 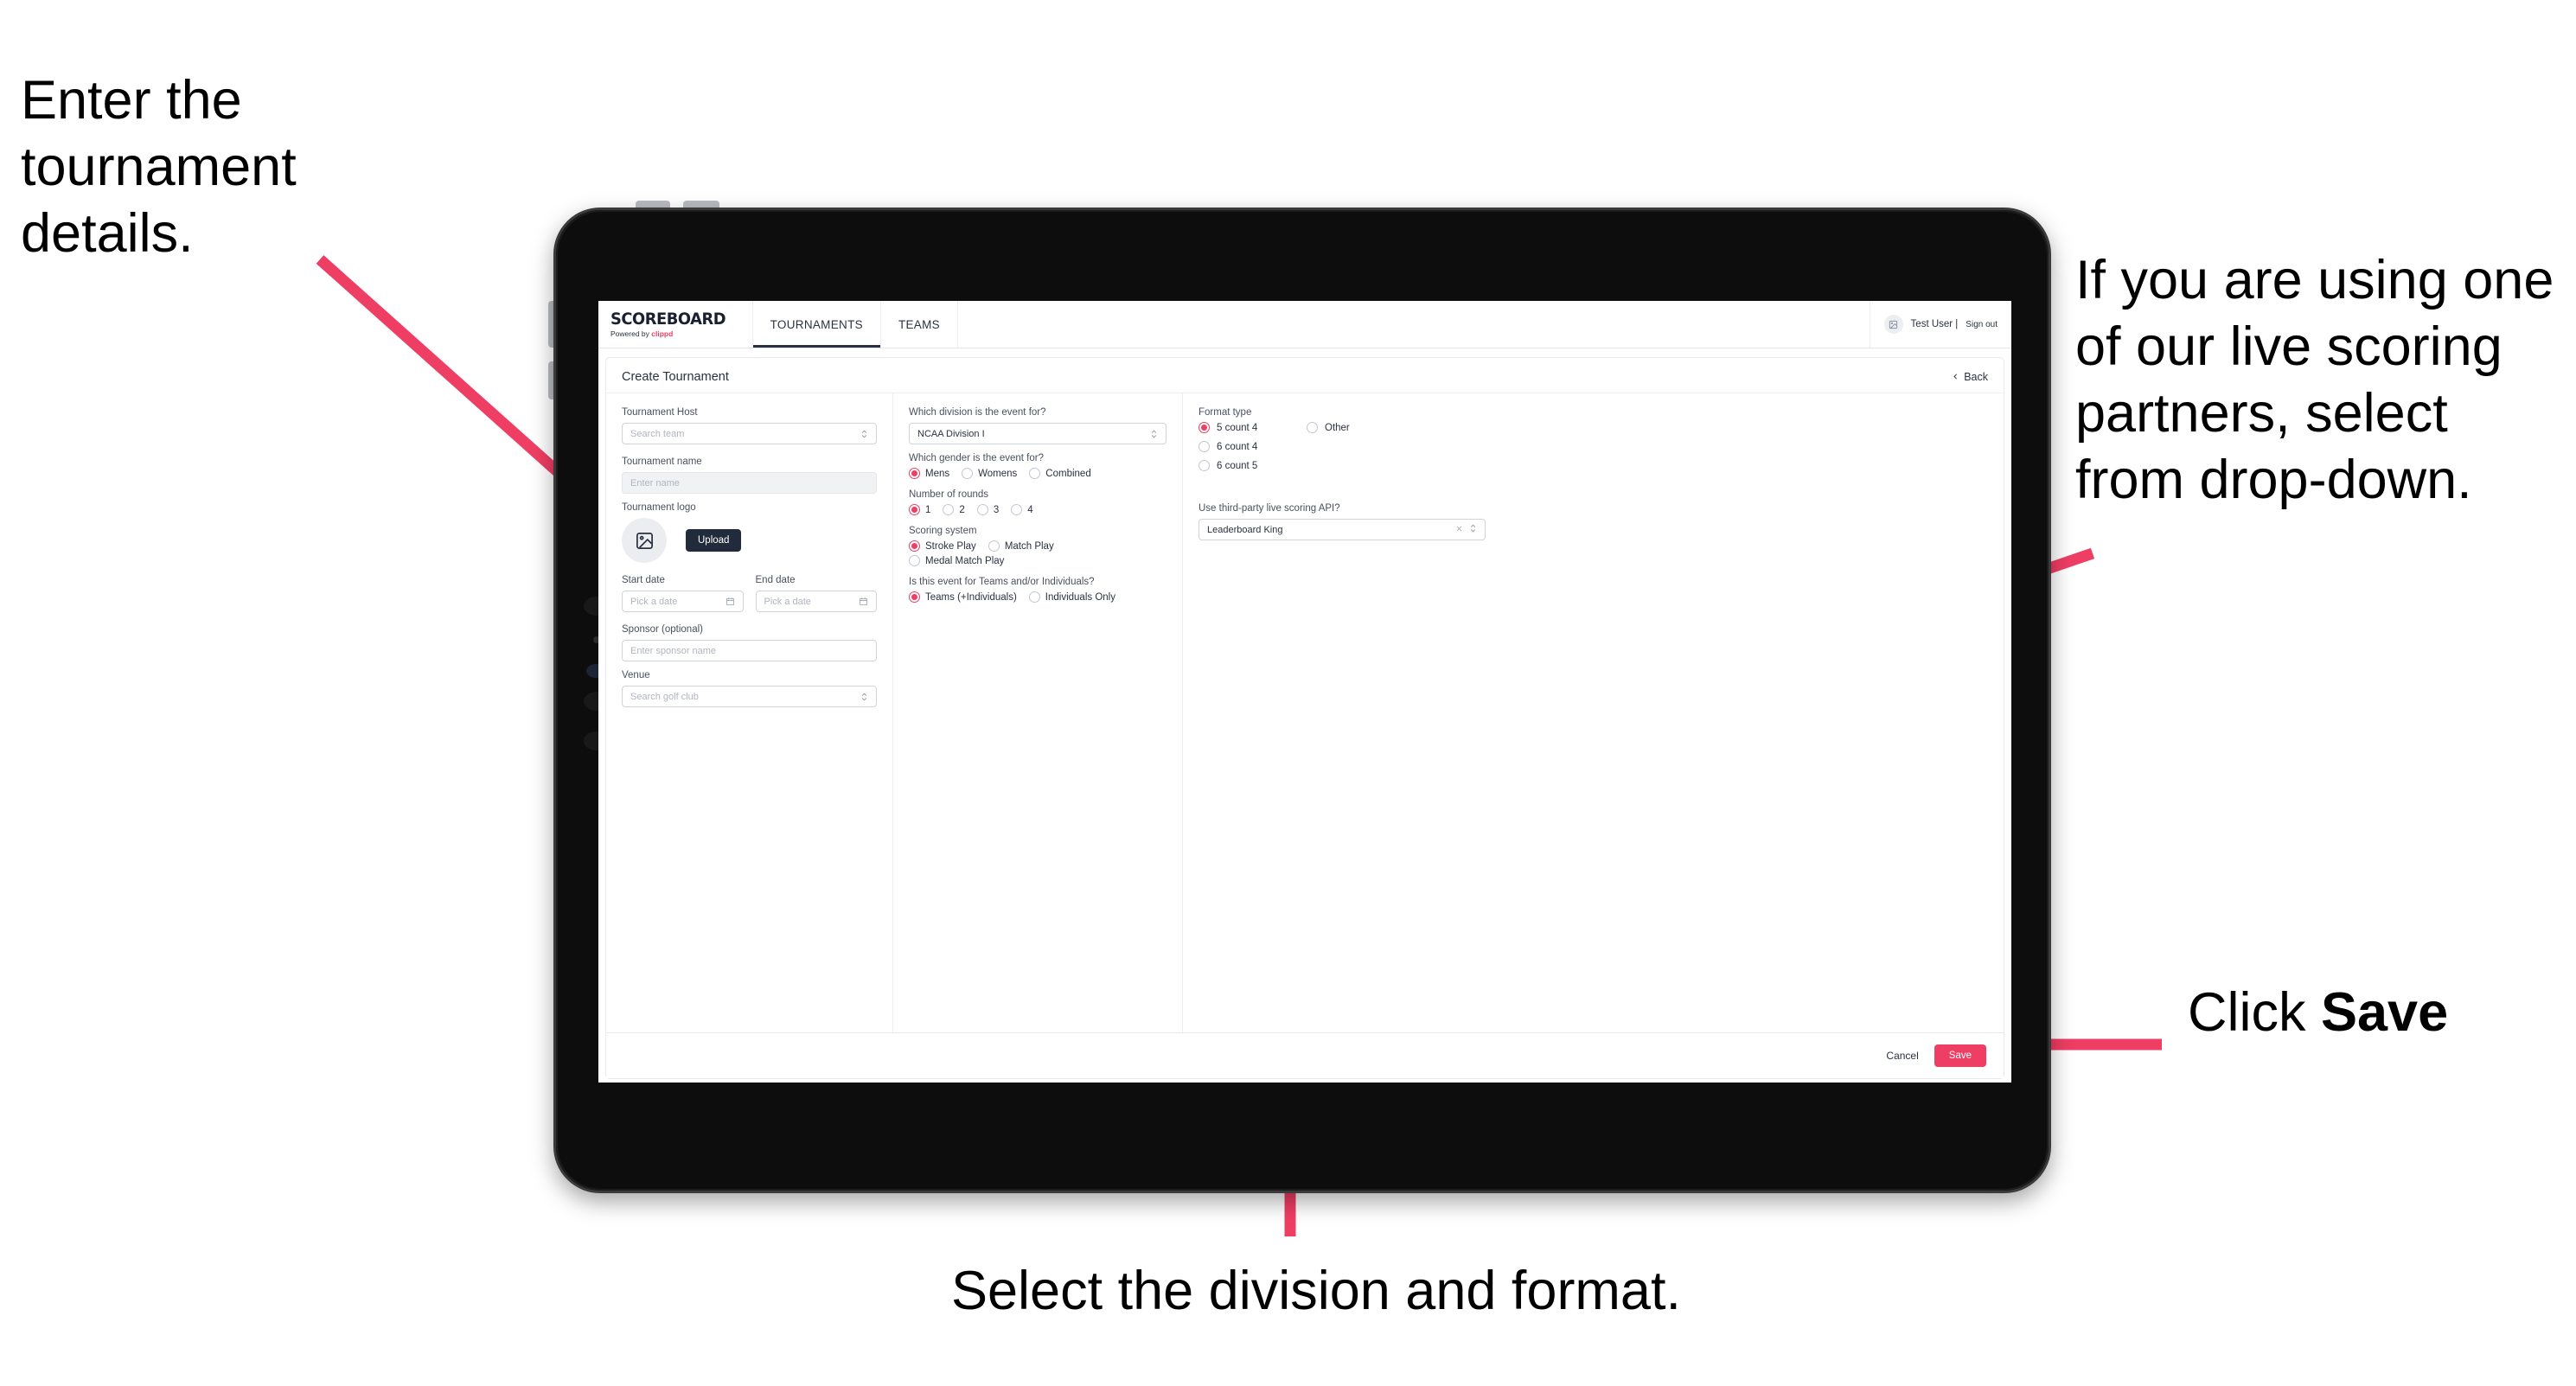 What do you see at coordinates (714, 540) in the screenshot?
I see `upload-button: Upload` at bounding box center [714, 540].